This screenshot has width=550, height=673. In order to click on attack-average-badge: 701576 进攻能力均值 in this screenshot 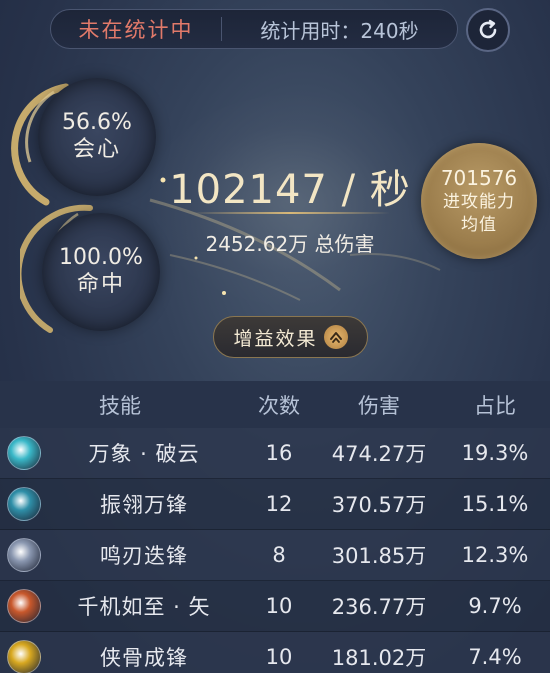, I will do `click(479, 201)`.